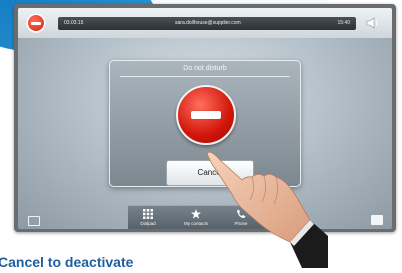  What do you see at coordinates (343, 23) in the screenshot?
I see `status-time: 15:40` at bounding box center [343, 23].